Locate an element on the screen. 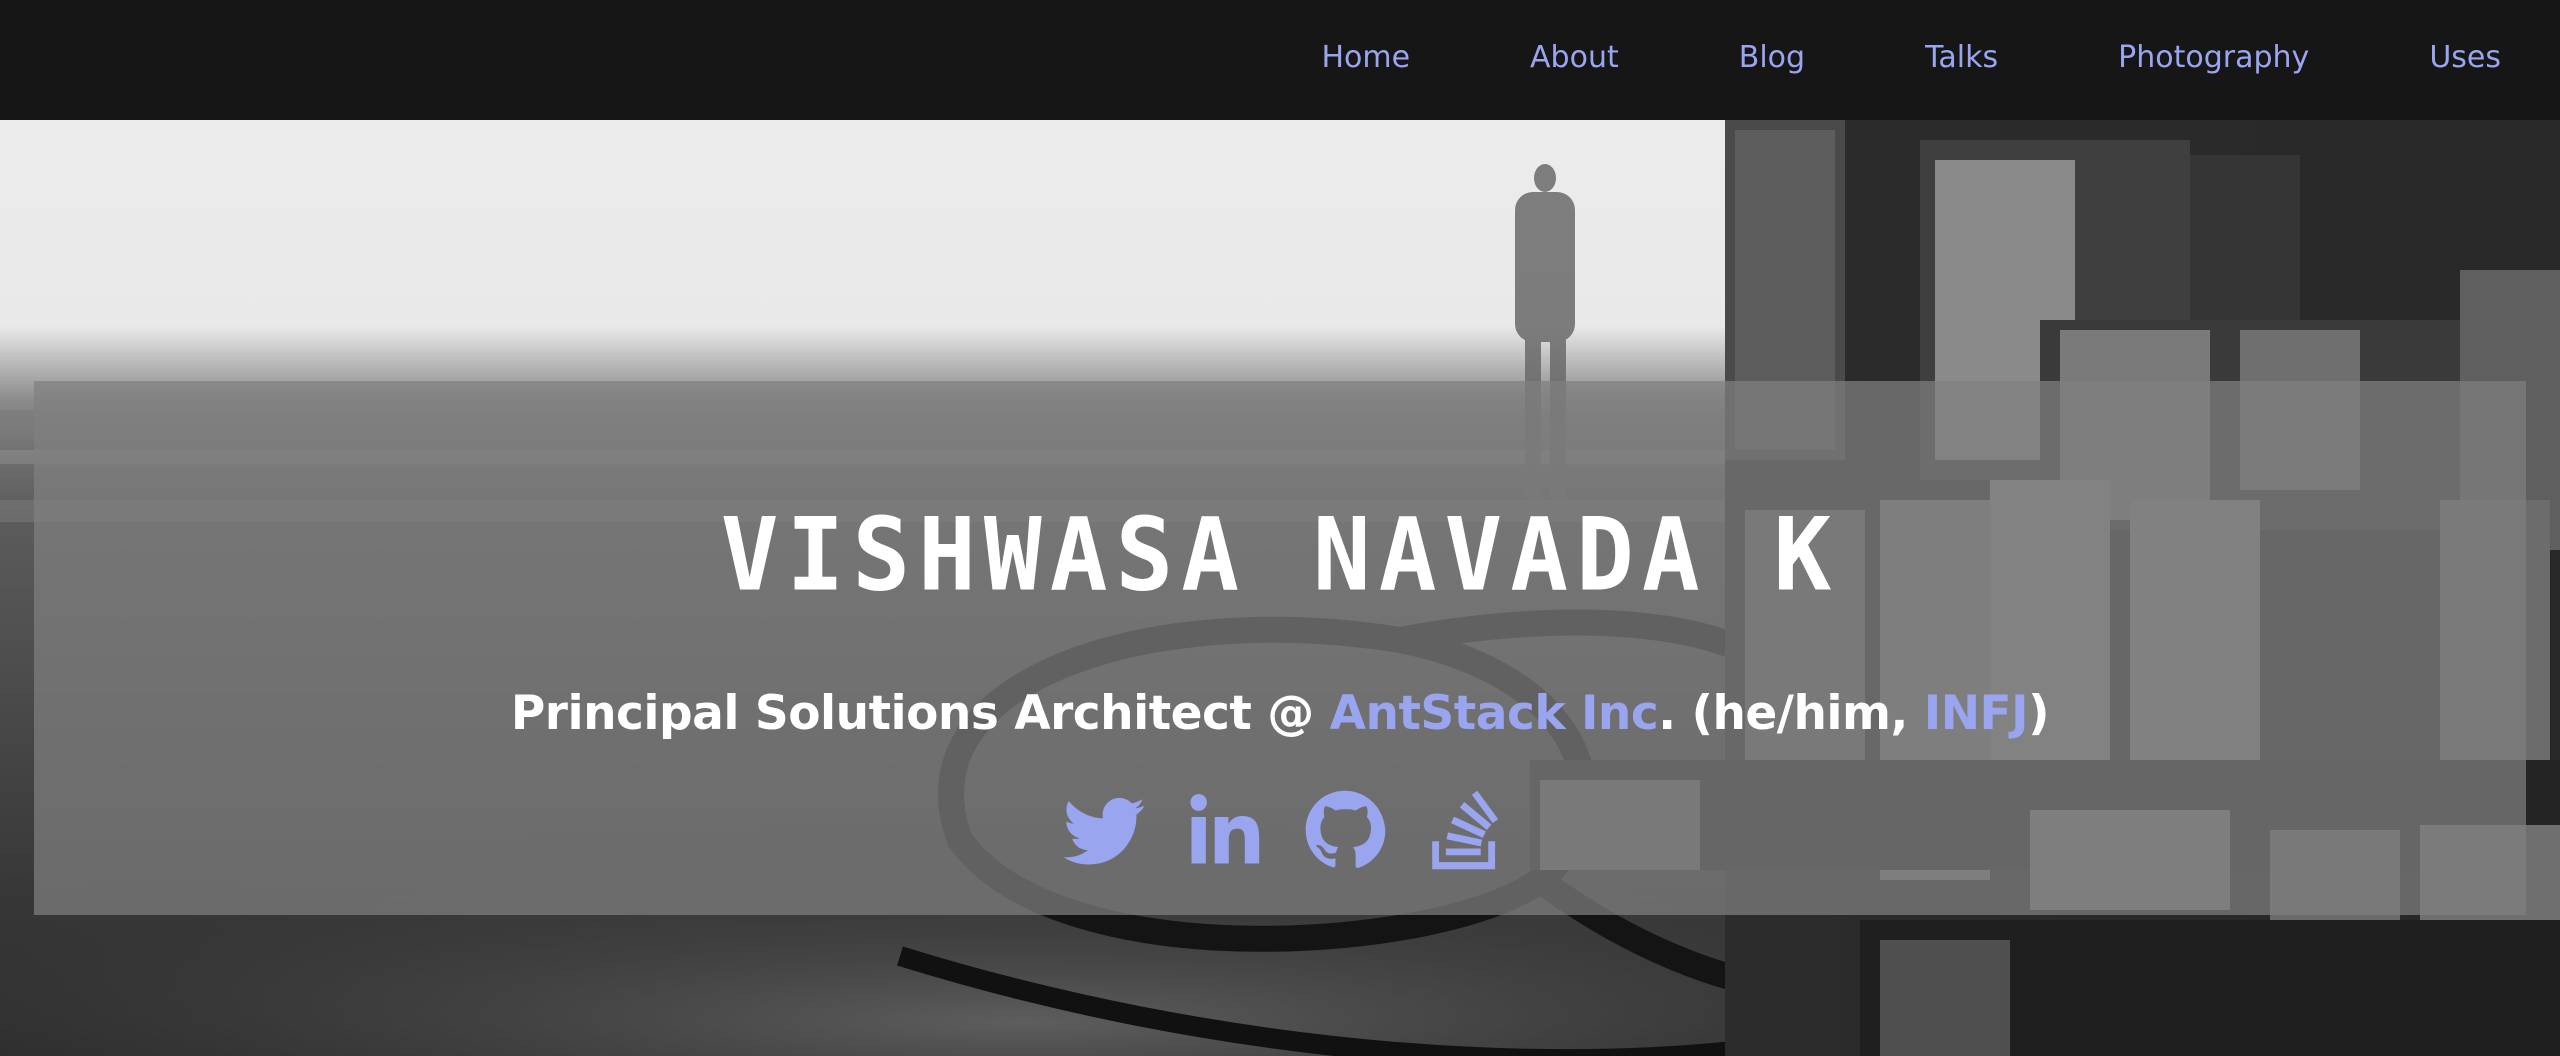  stackoverflow-link is located at coordinates (1465, 830).